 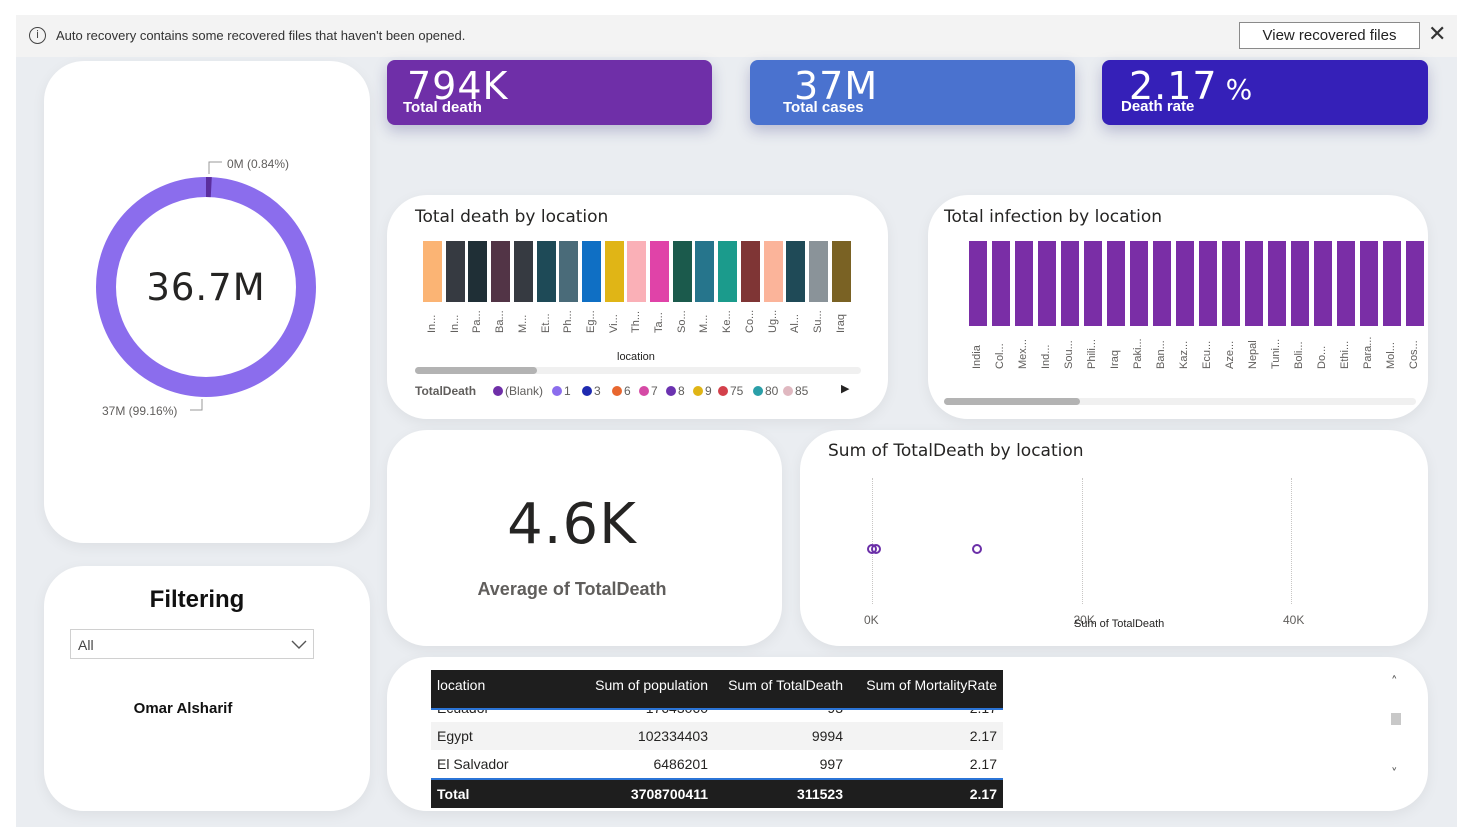 What do you see at coordinates (1239, 89) in the screenshot?
I see `kpi-death-rate-unit: %` at bounding box center [1239, 89].